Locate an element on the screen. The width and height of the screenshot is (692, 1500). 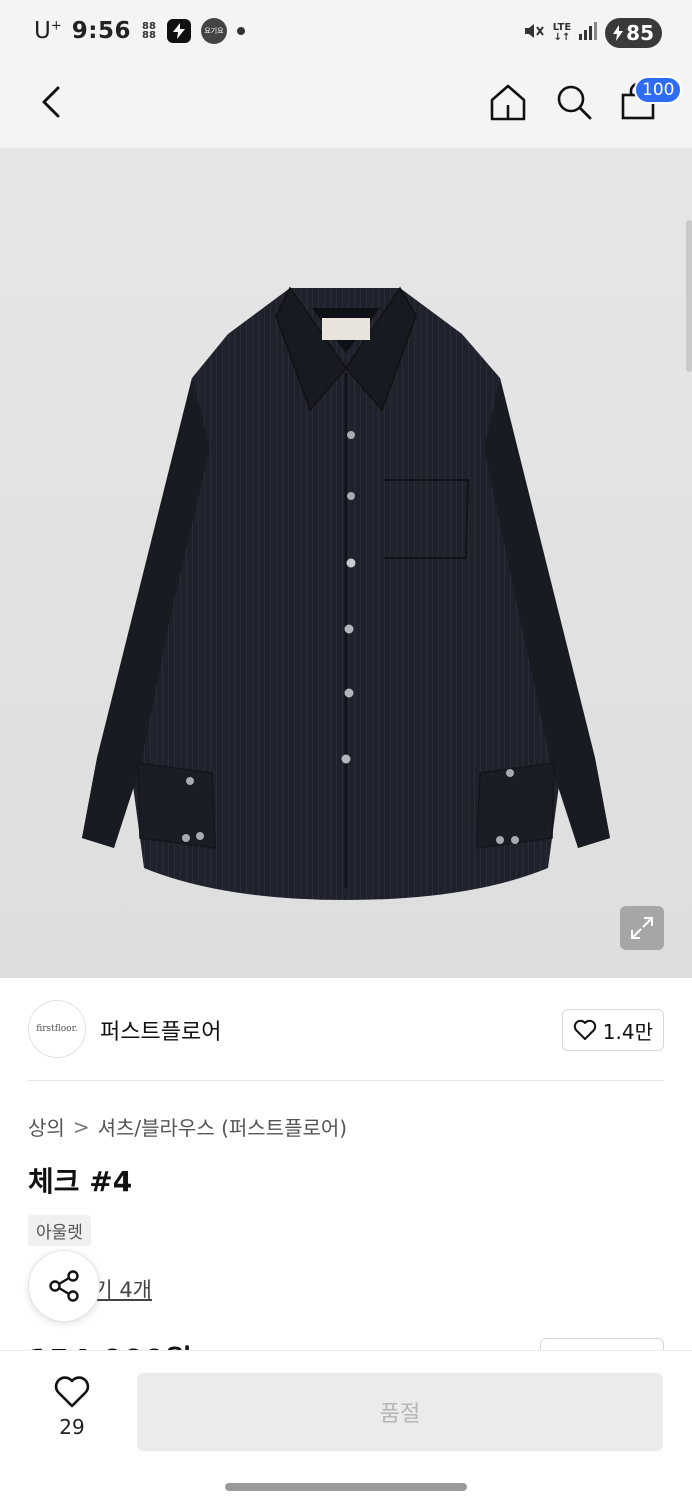
lte-icon: LTE ↓↑ is located at coordinates (562, 32).